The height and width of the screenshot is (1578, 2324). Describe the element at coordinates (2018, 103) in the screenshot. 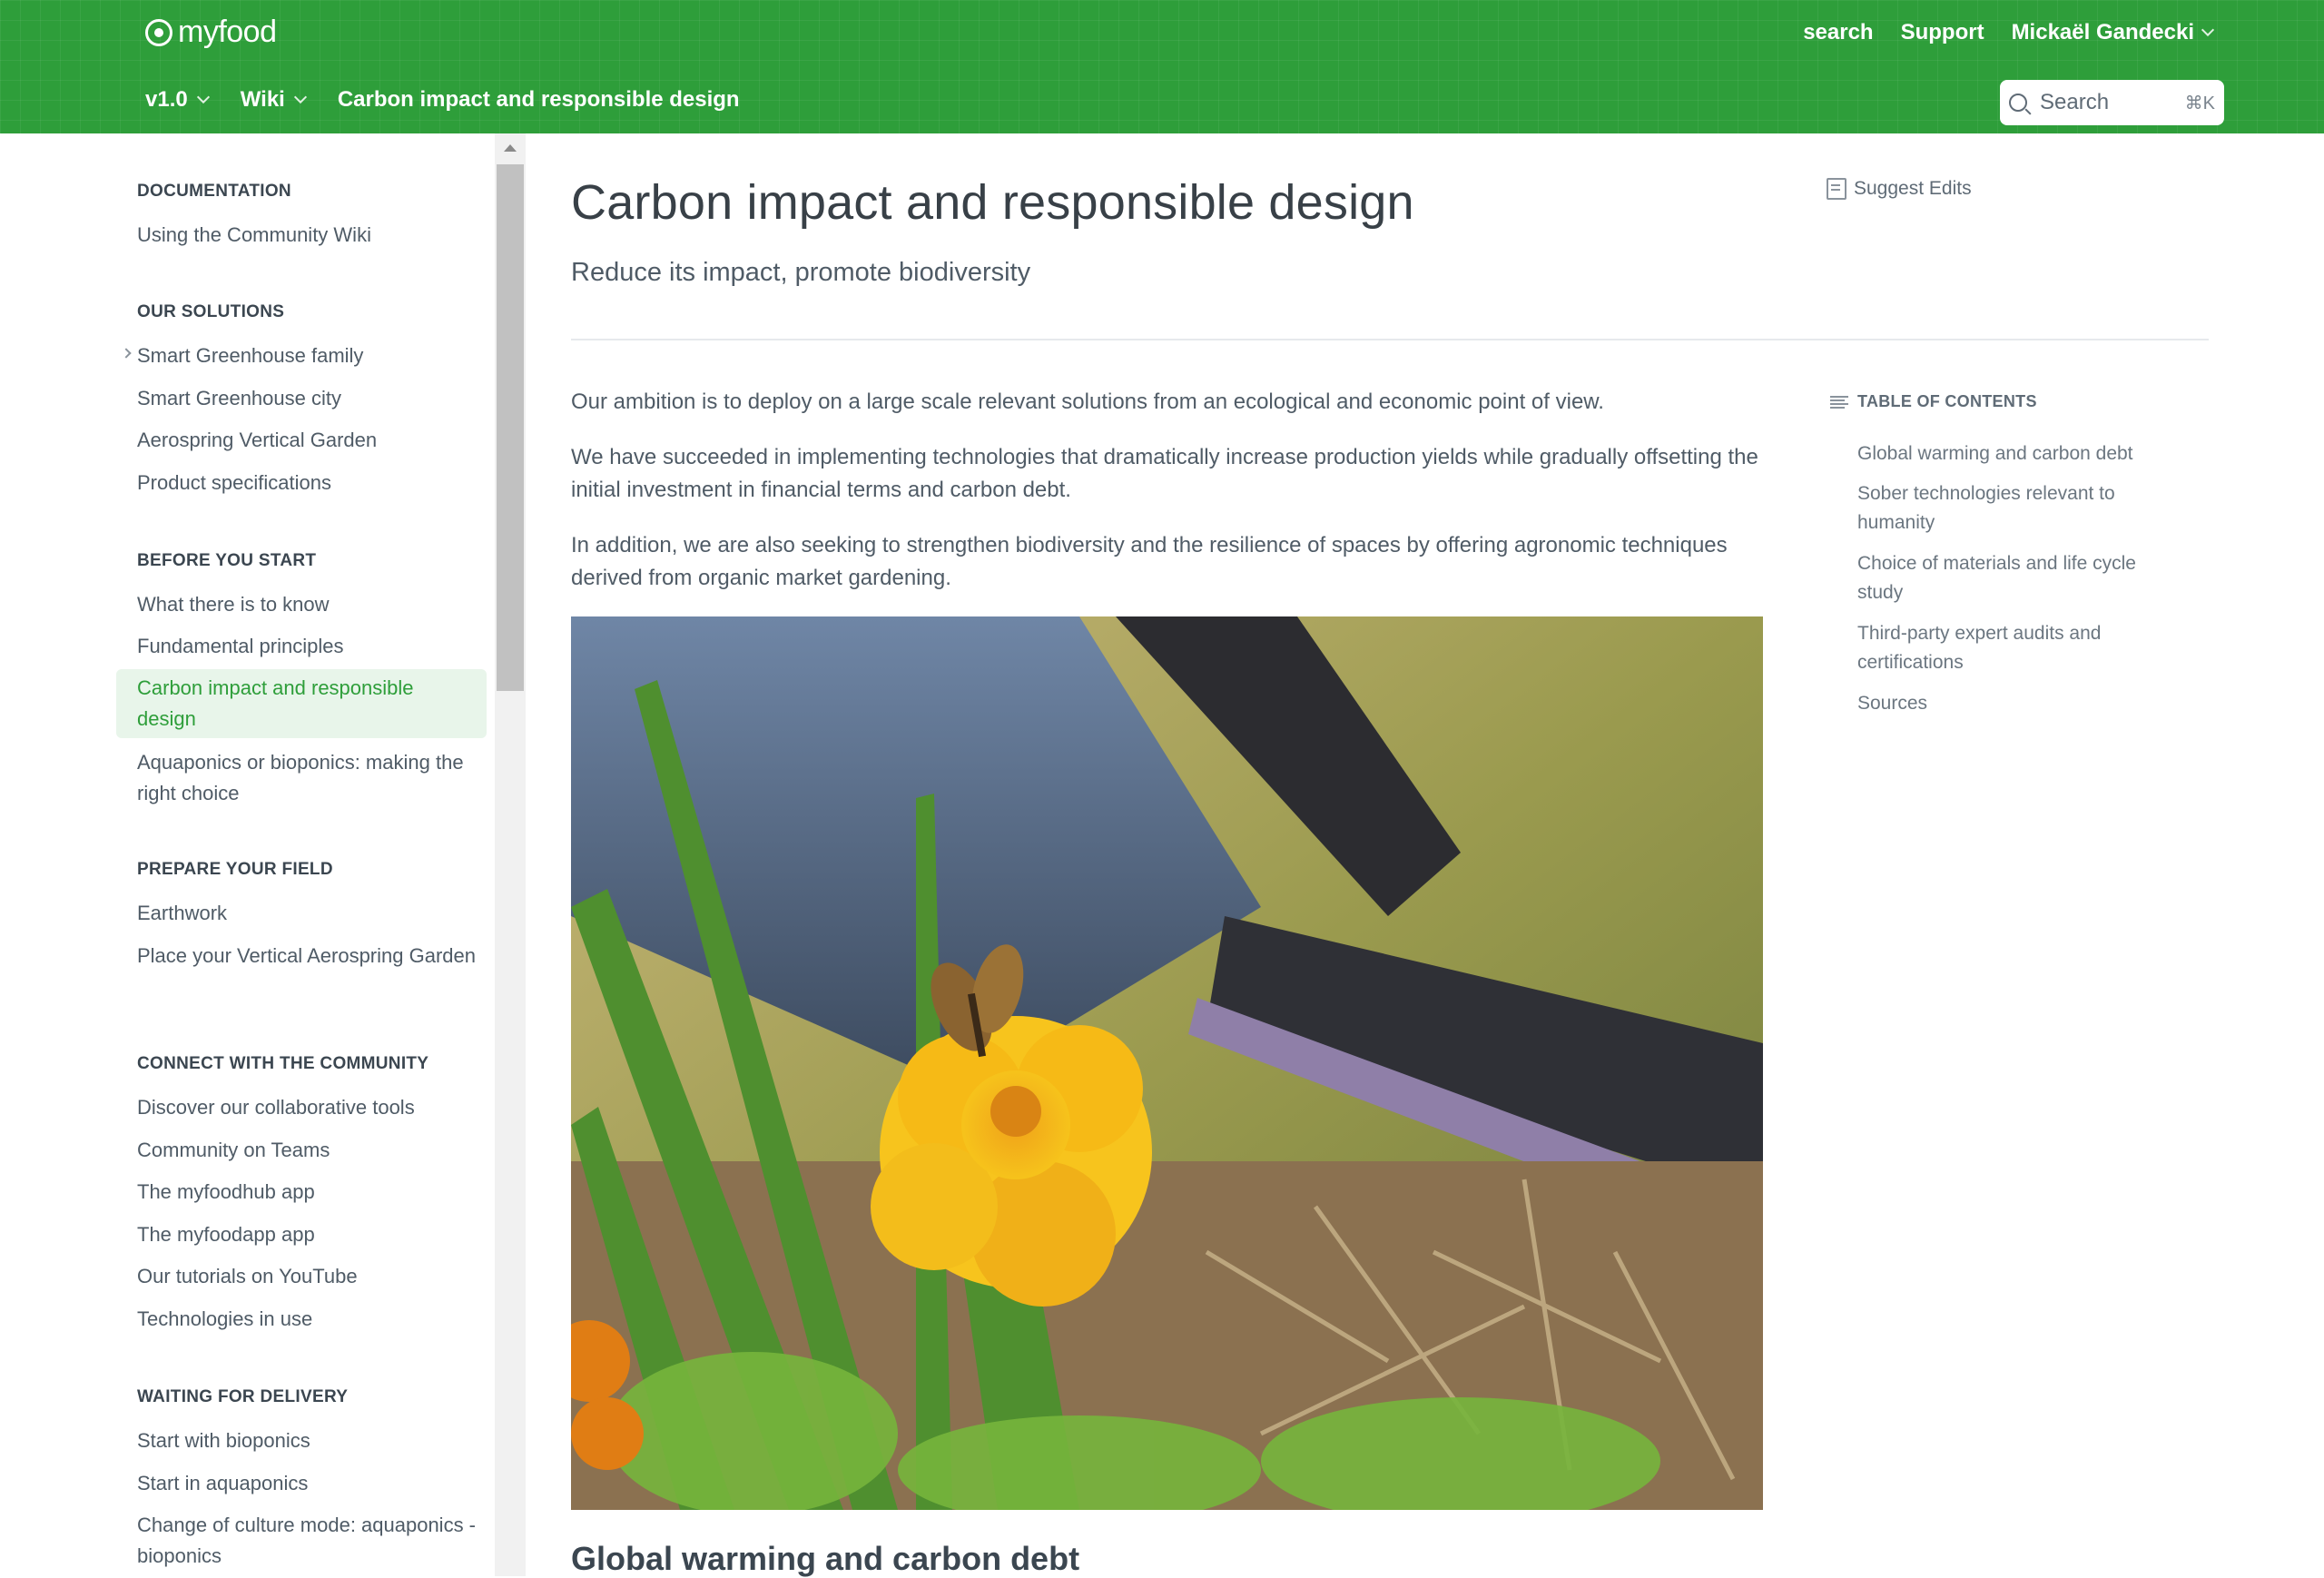

I see `search-icon` at that location.